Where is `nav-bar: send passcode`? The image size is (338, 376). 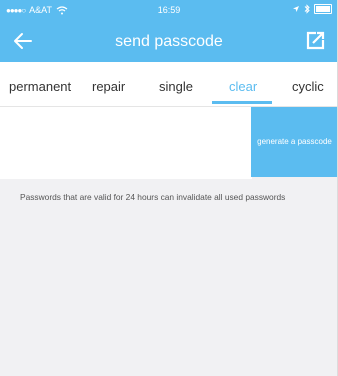 nav-bar: send passcode is located at coordinates (169, 42).